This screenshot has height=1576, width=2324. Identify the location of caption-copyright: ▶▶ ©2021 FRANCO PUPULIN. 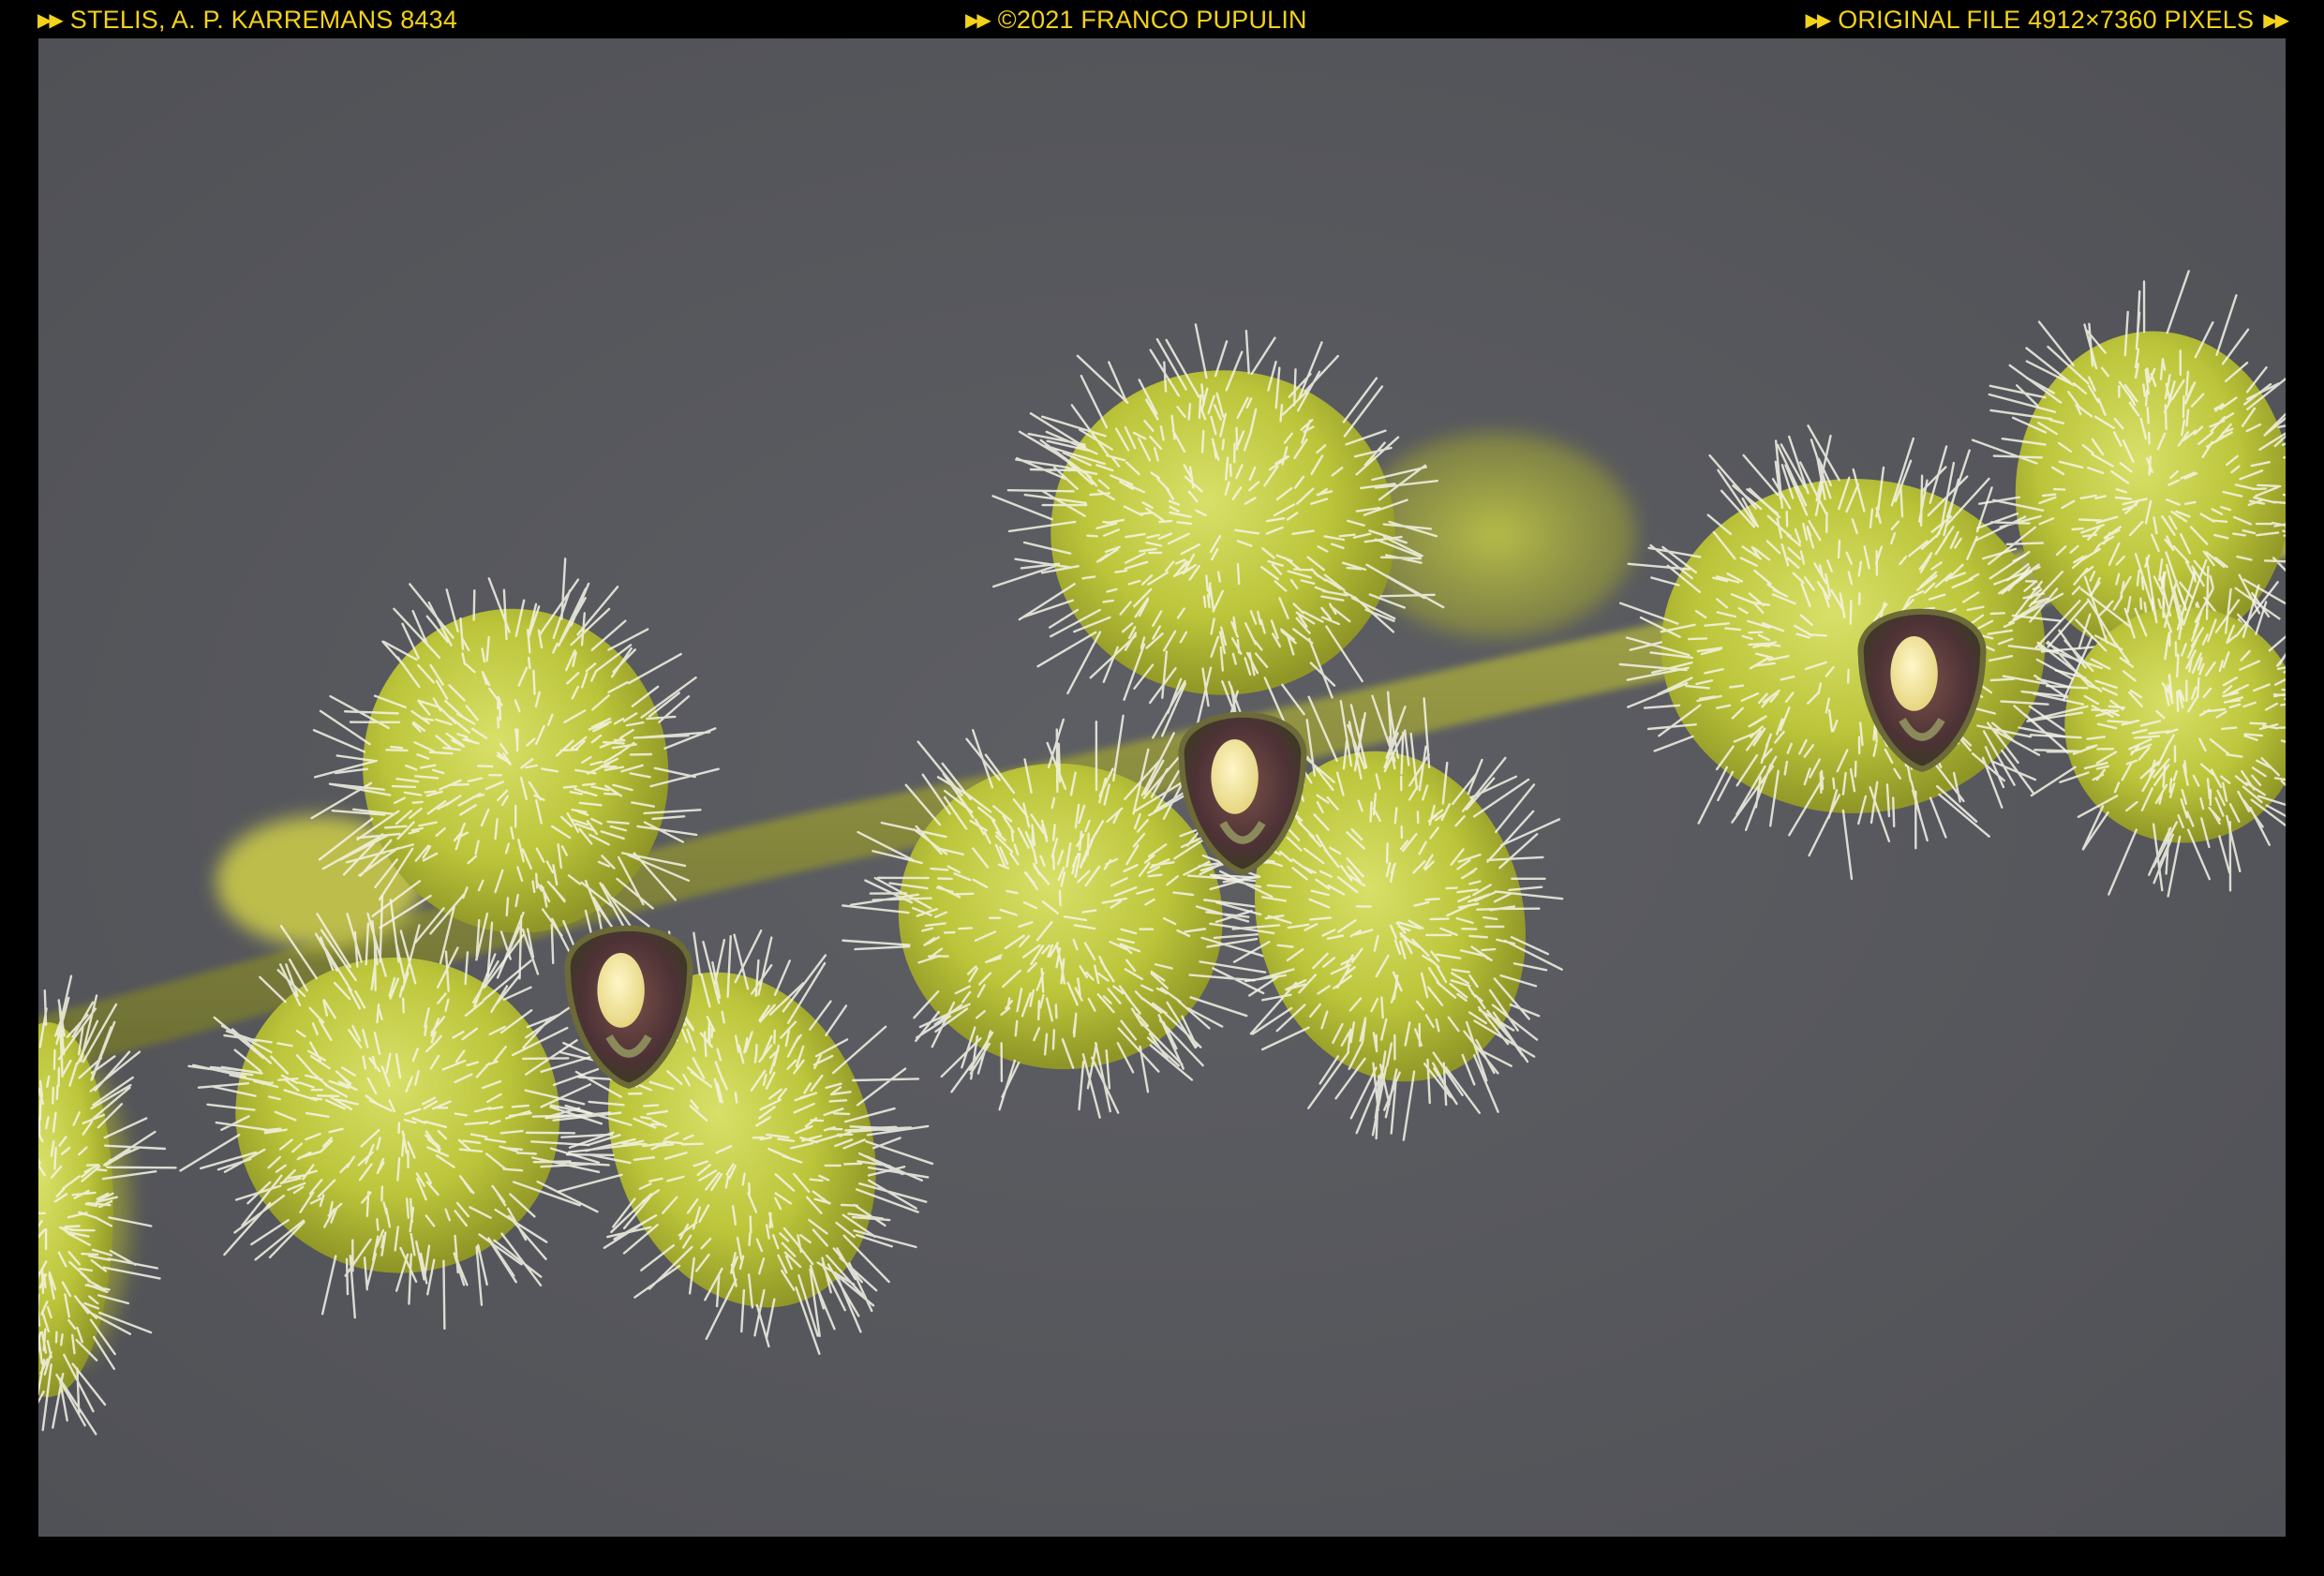
(1136, 21).